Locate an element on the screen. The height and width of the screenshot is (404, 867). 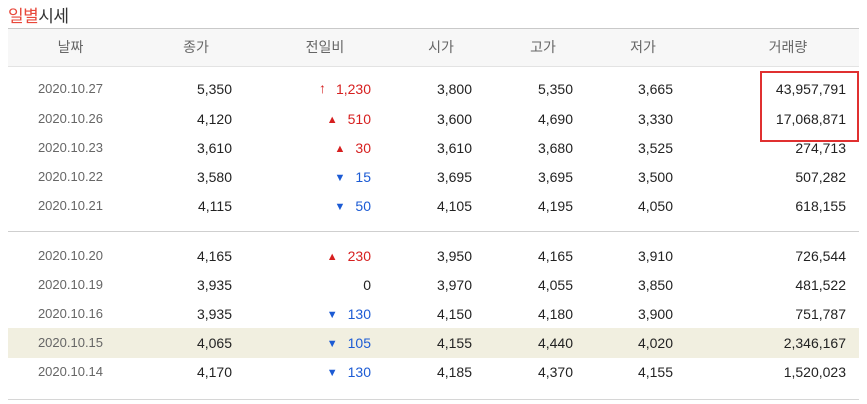
cell-high: 4,195 is located at coordinates (555, 206).